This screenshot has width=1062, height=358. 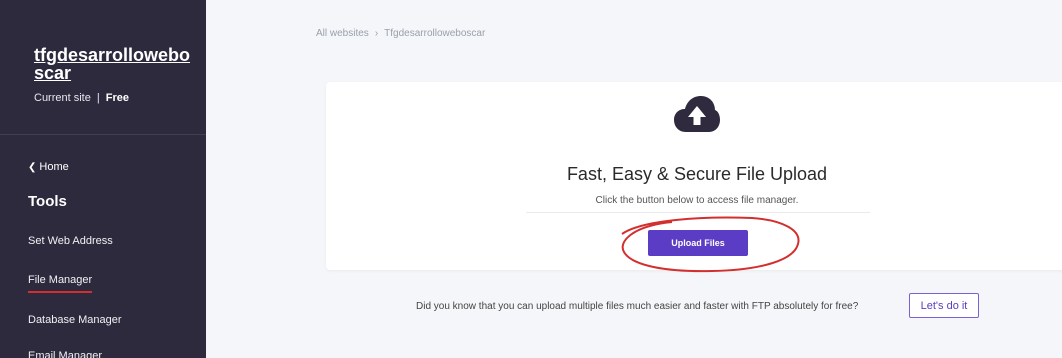 I want to click on home-link: ❮ Home, so click(x=48, y=167).